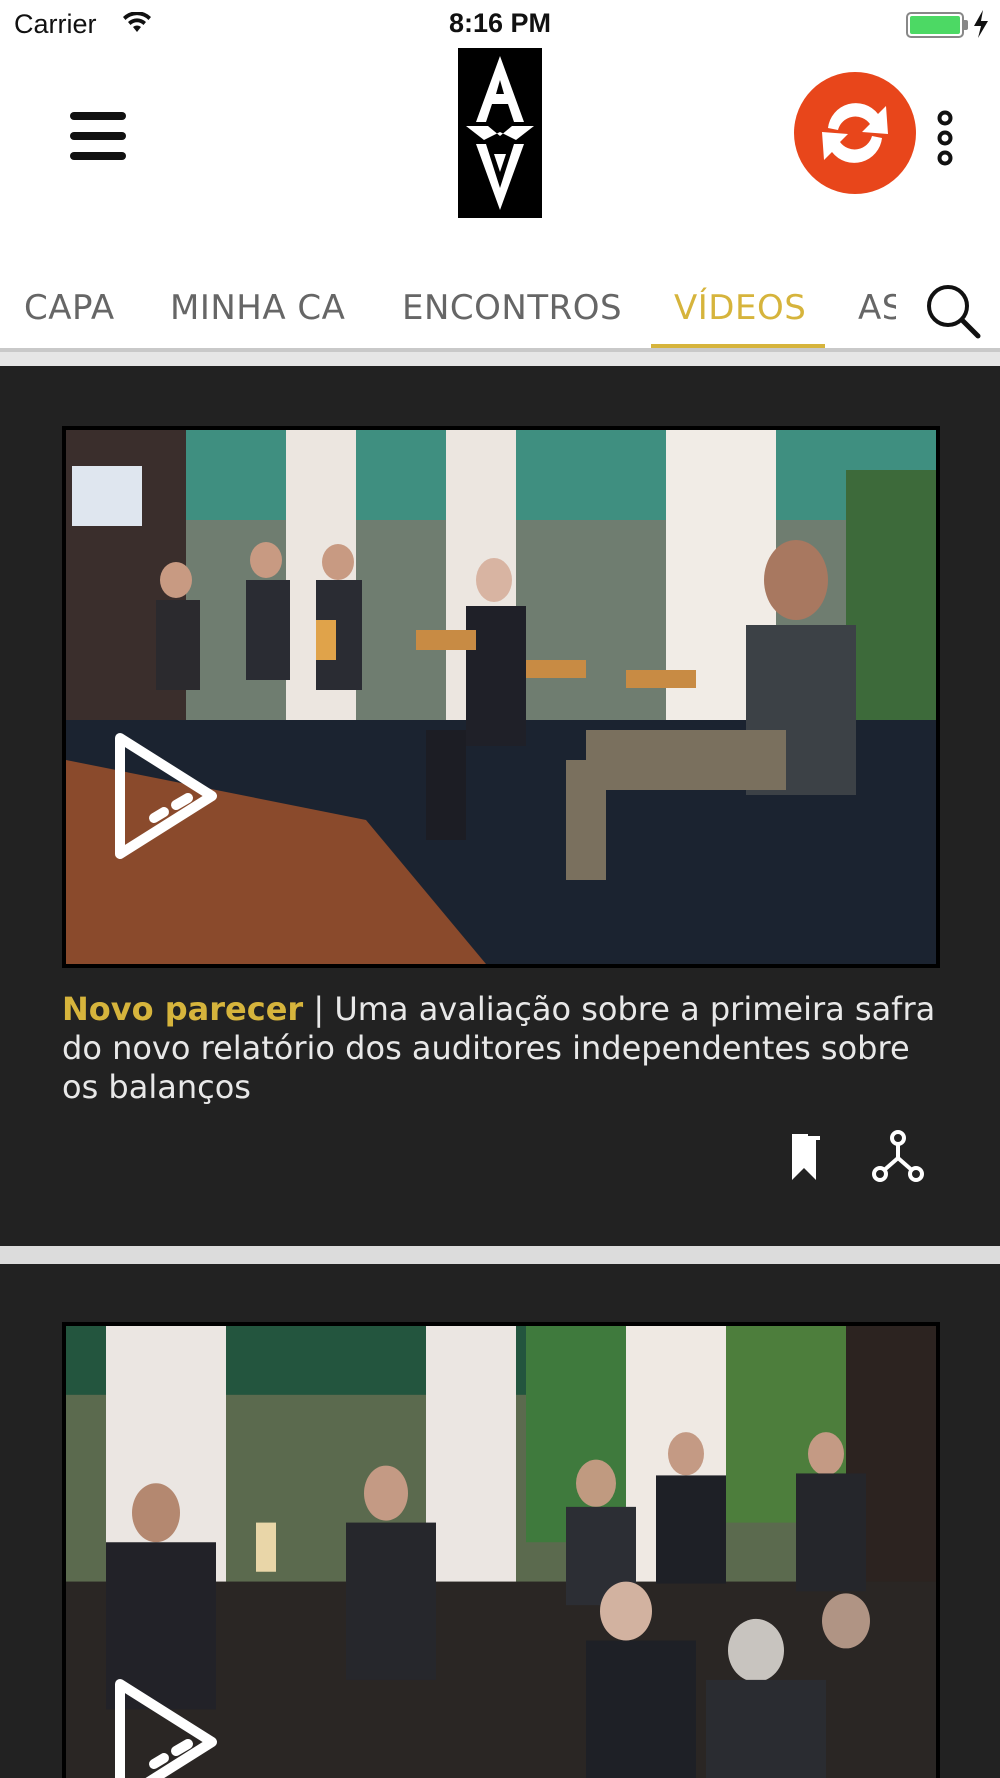 The image size is (1000, 1778). I want to click on tab-videos: VÍDEOS, so click(740, 308).